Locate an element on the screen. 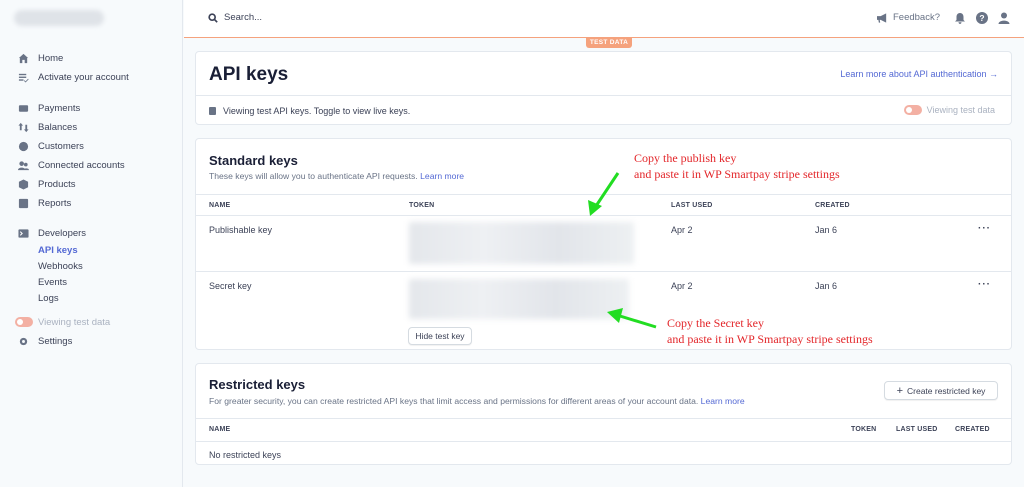 This screenshot has width=1024, height=487. publishable-key-name: Publishable key is located at coordinates (241, 230).